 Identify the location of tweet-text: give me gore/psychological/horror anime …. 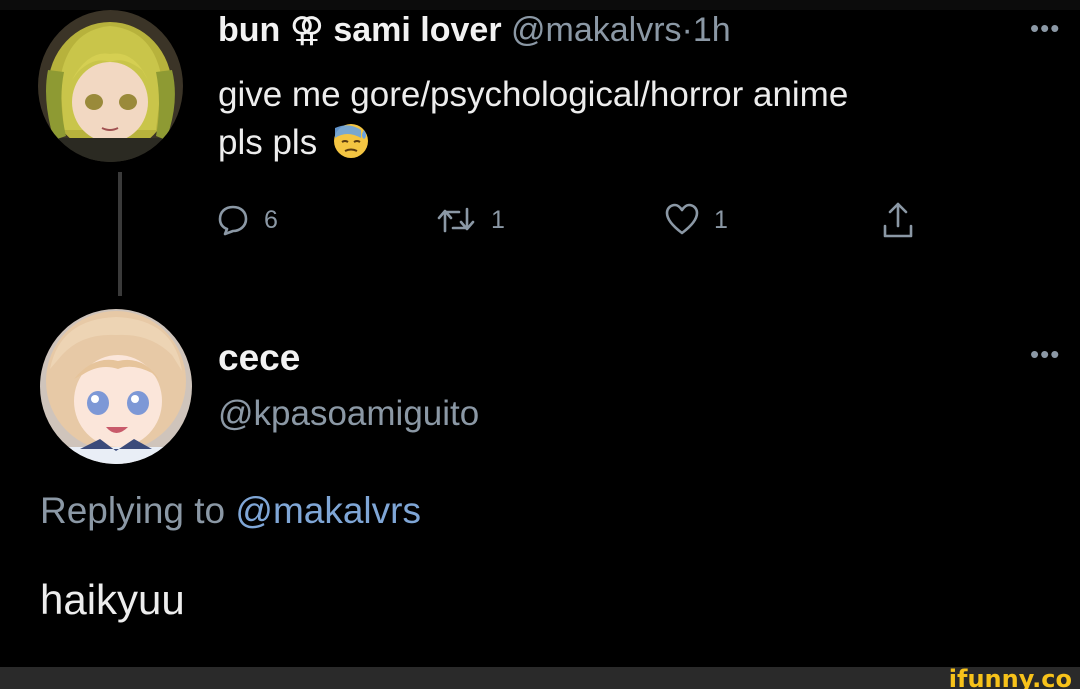
(628, 122).